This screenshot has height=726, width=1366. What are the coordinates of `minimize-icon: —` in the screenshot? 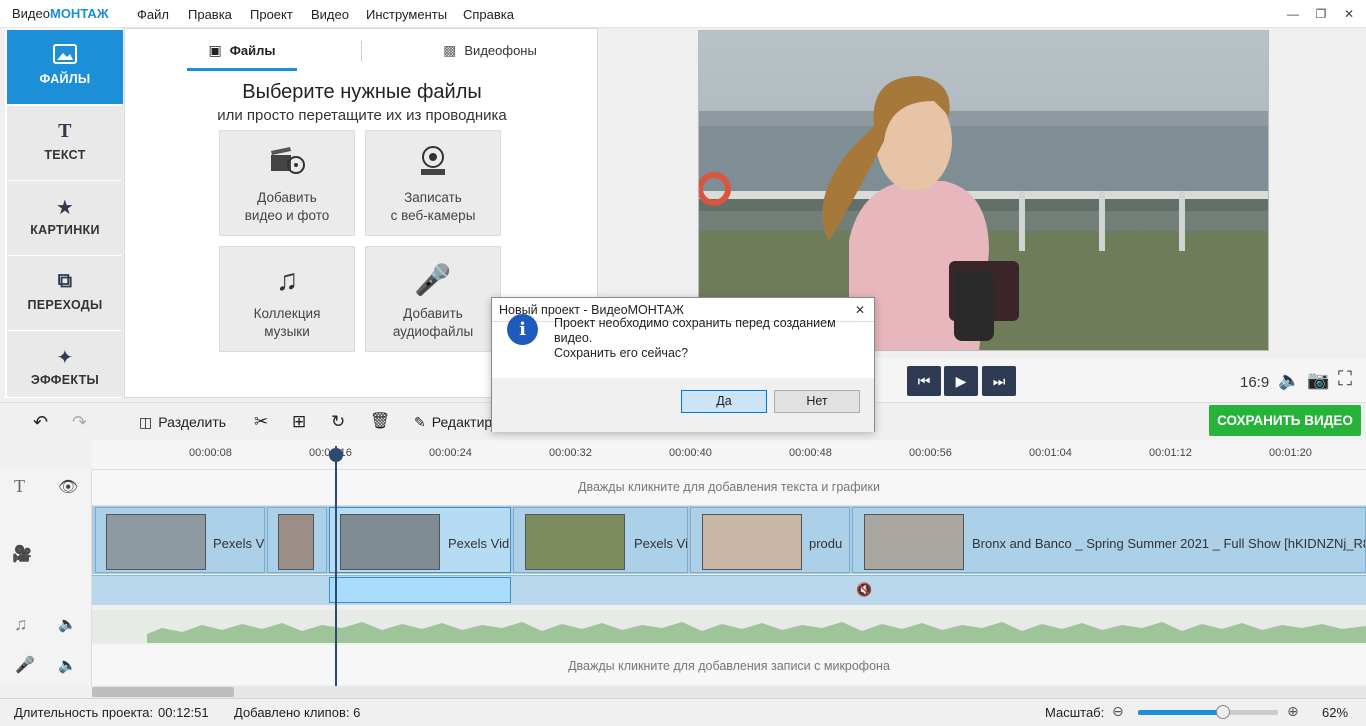 It's located at (1293, 14).